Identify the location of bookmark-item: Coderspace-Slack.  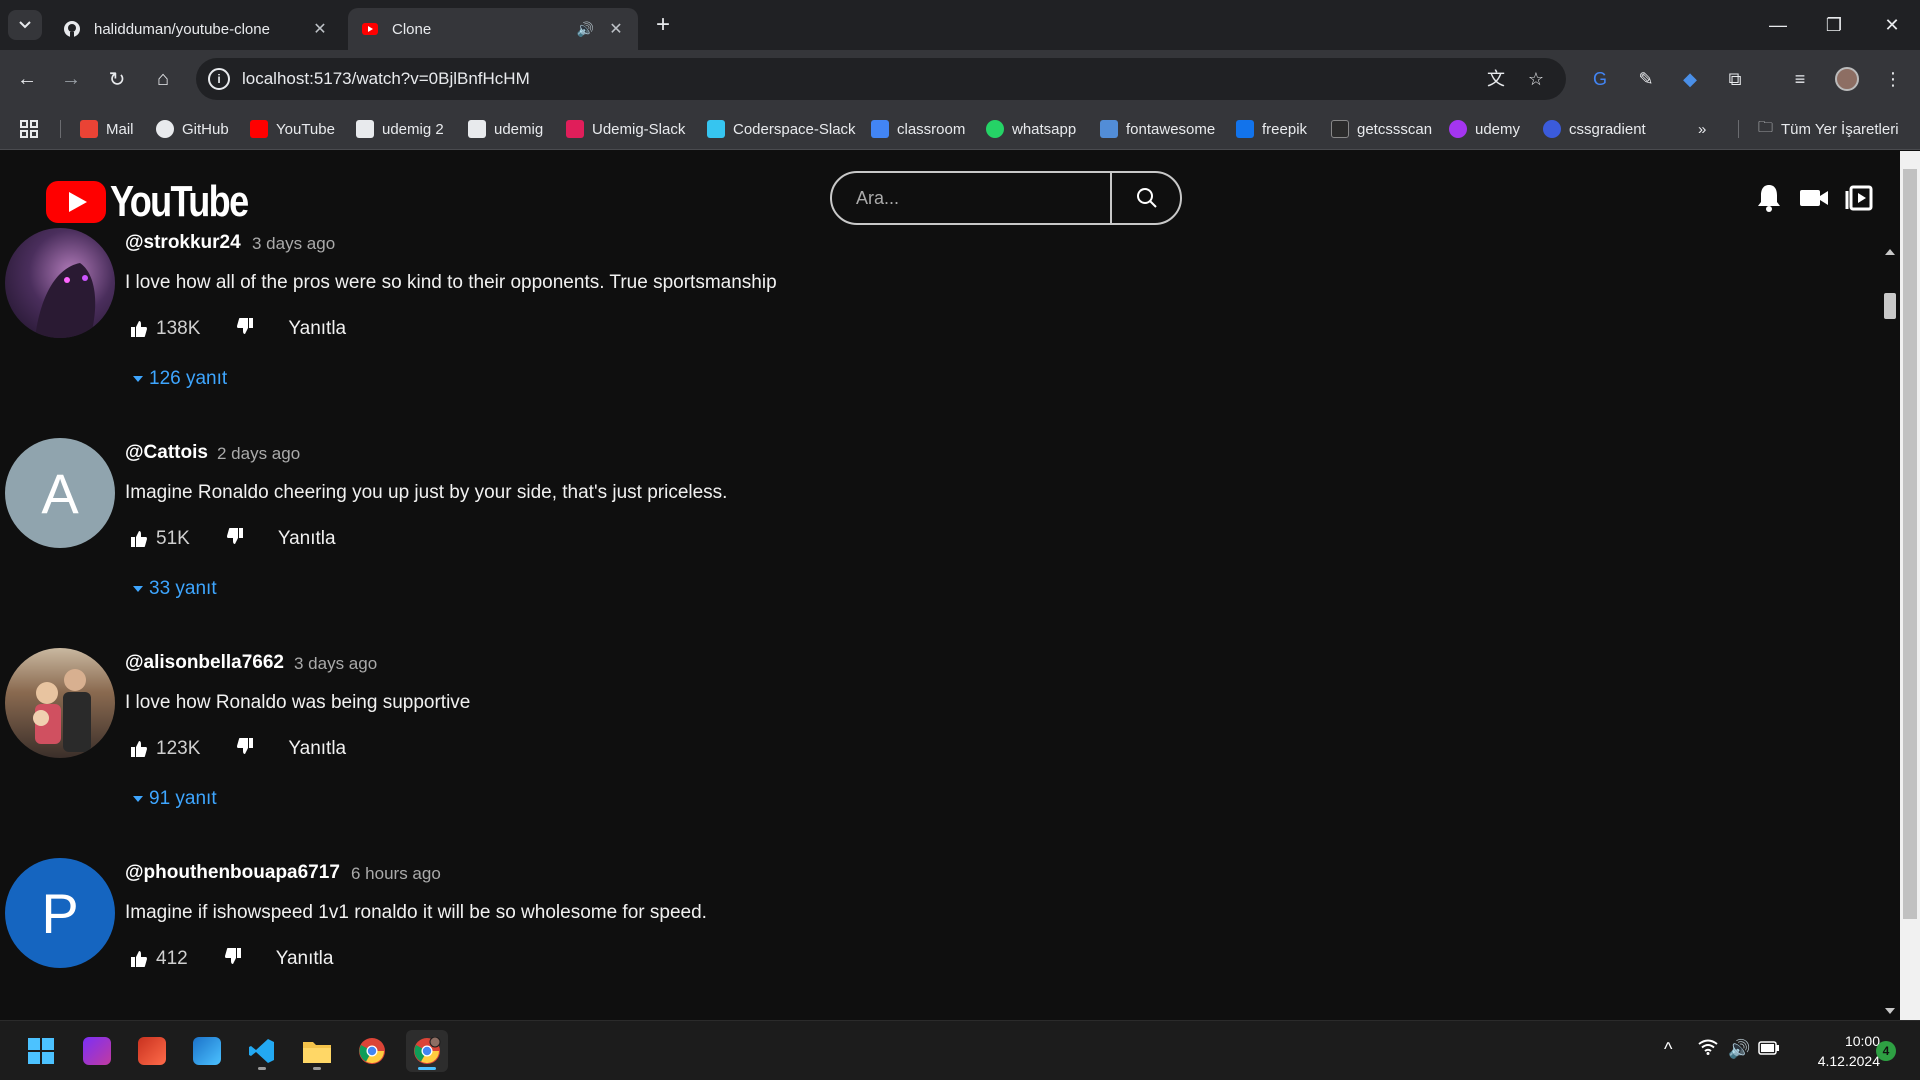
(781, 129).